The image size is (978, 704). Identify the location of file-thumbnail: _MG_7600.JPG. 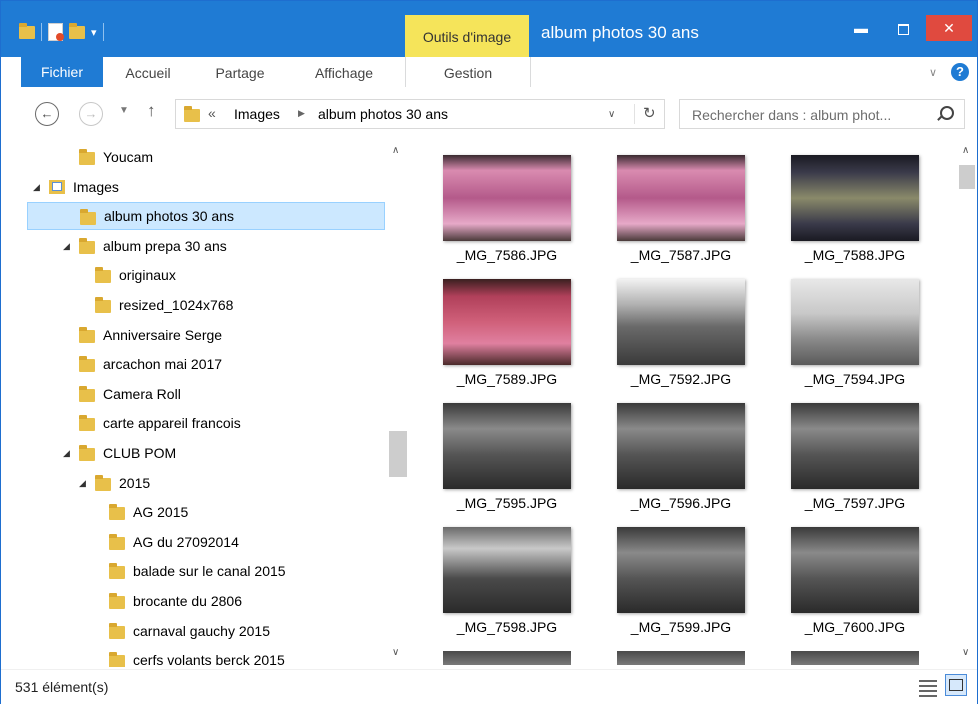
(851, 573).